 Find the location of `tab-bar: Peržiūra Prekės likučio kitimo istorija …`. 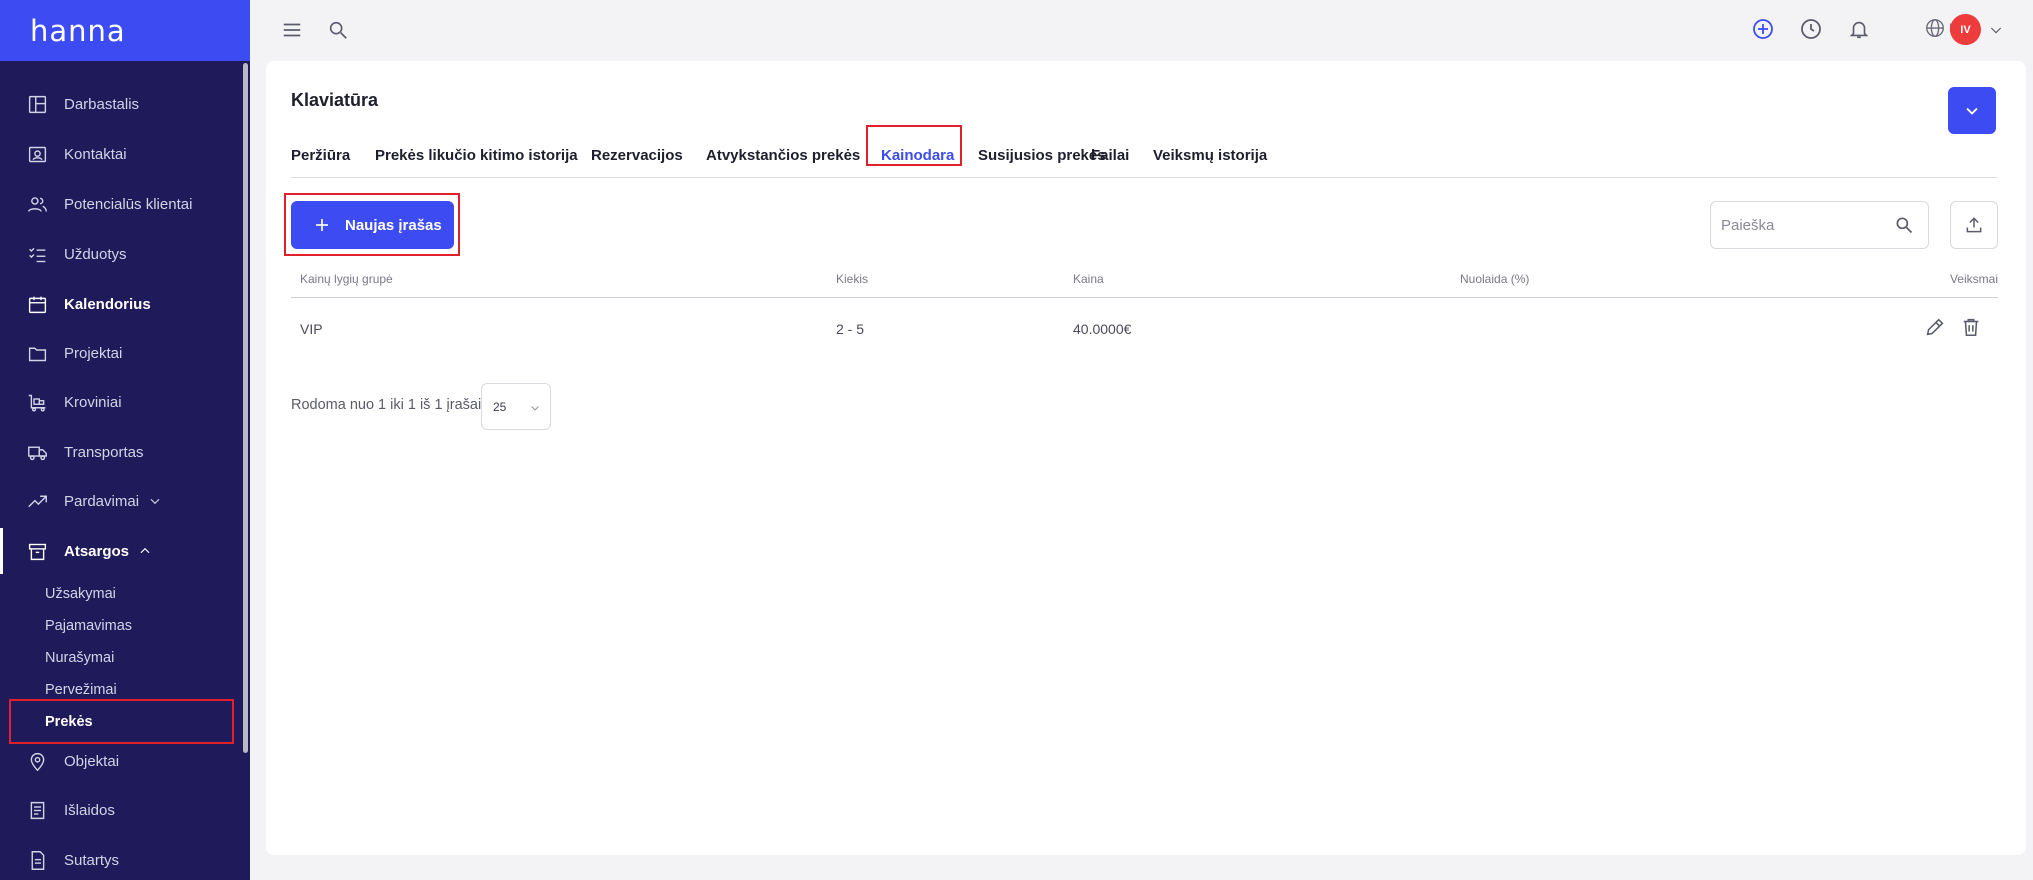

tab-bar: Peržiūra Prekės likučio kitimo istorija … is located at coordinates (1144, 157).